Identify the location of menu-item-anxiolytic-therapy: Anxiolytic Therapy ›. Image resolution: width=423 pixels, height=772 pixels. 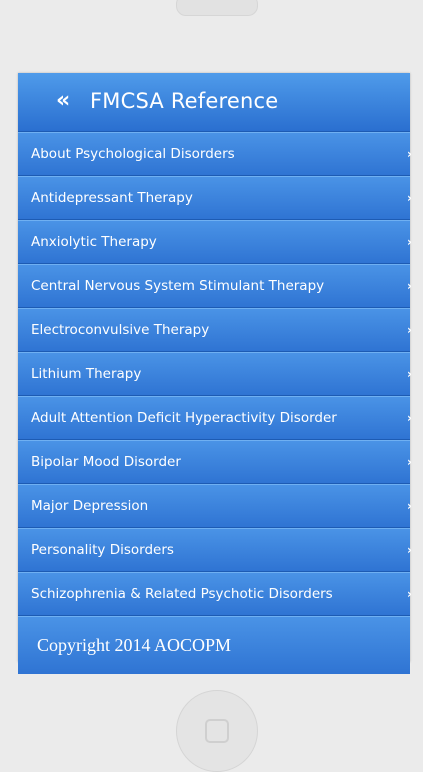
(215, 242).